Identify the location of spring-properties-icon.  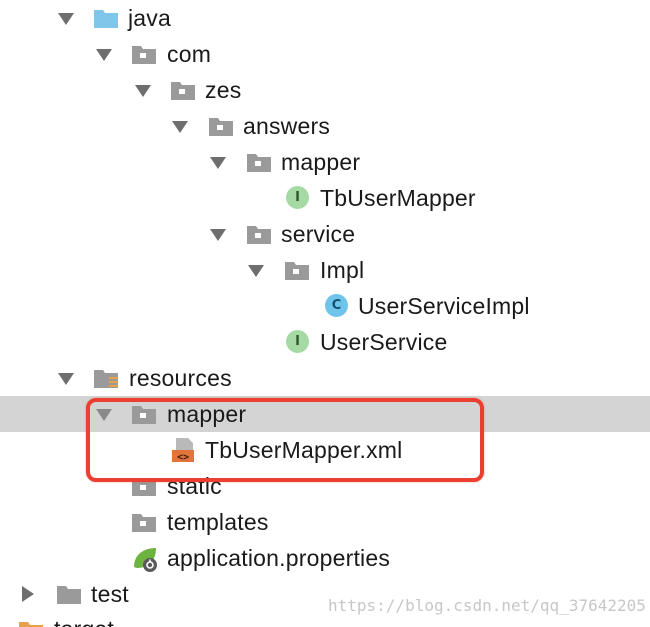
(145, 559).